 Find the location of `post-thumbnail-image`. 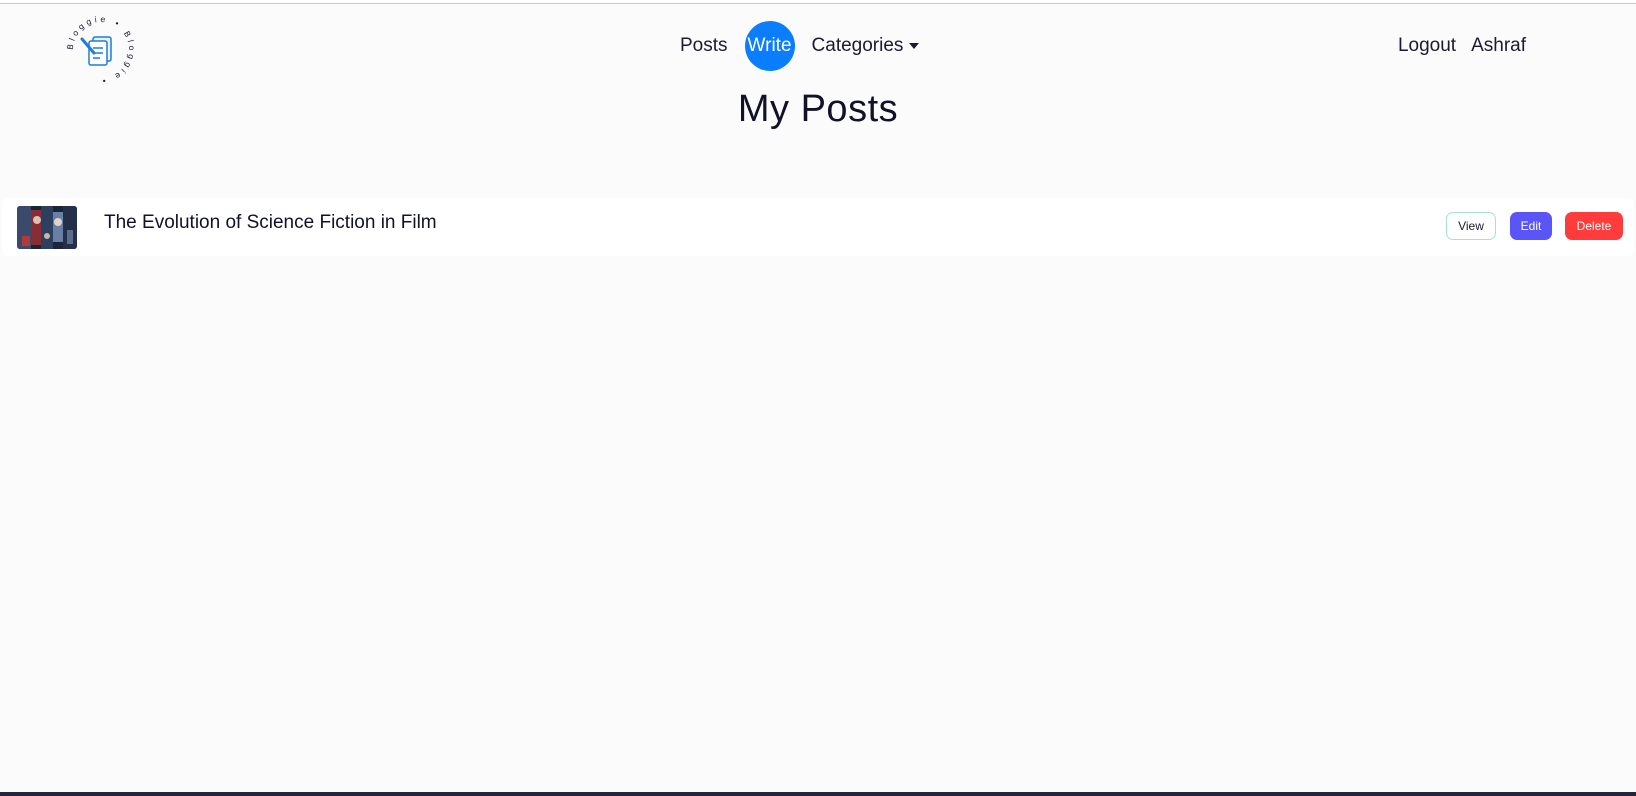

post-thumbnail-image is located at coordinates (47, 227).